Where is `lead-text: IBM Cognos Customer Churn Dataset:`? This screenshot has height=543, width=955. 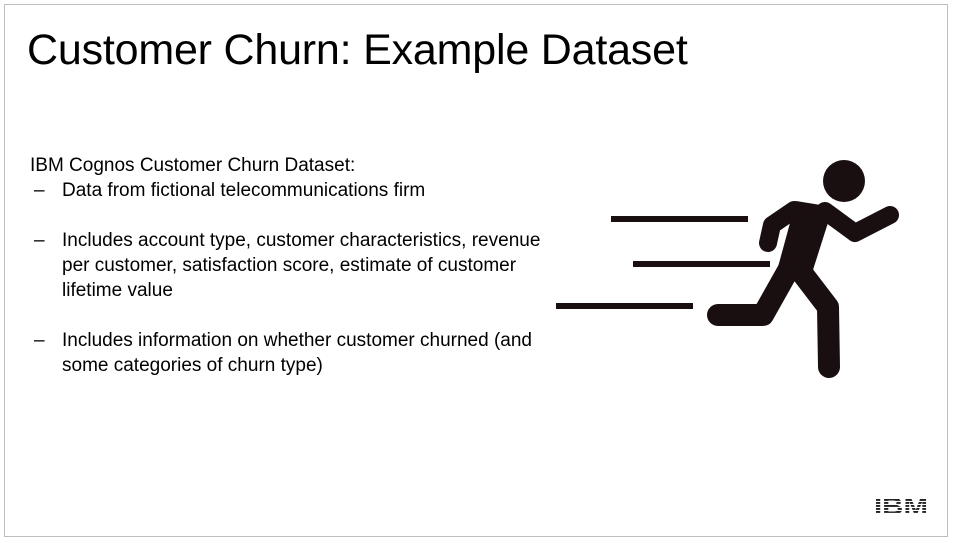
lead-text: IBM Cognos Customer Churn Dataset: is located at coordinates (193, 165).